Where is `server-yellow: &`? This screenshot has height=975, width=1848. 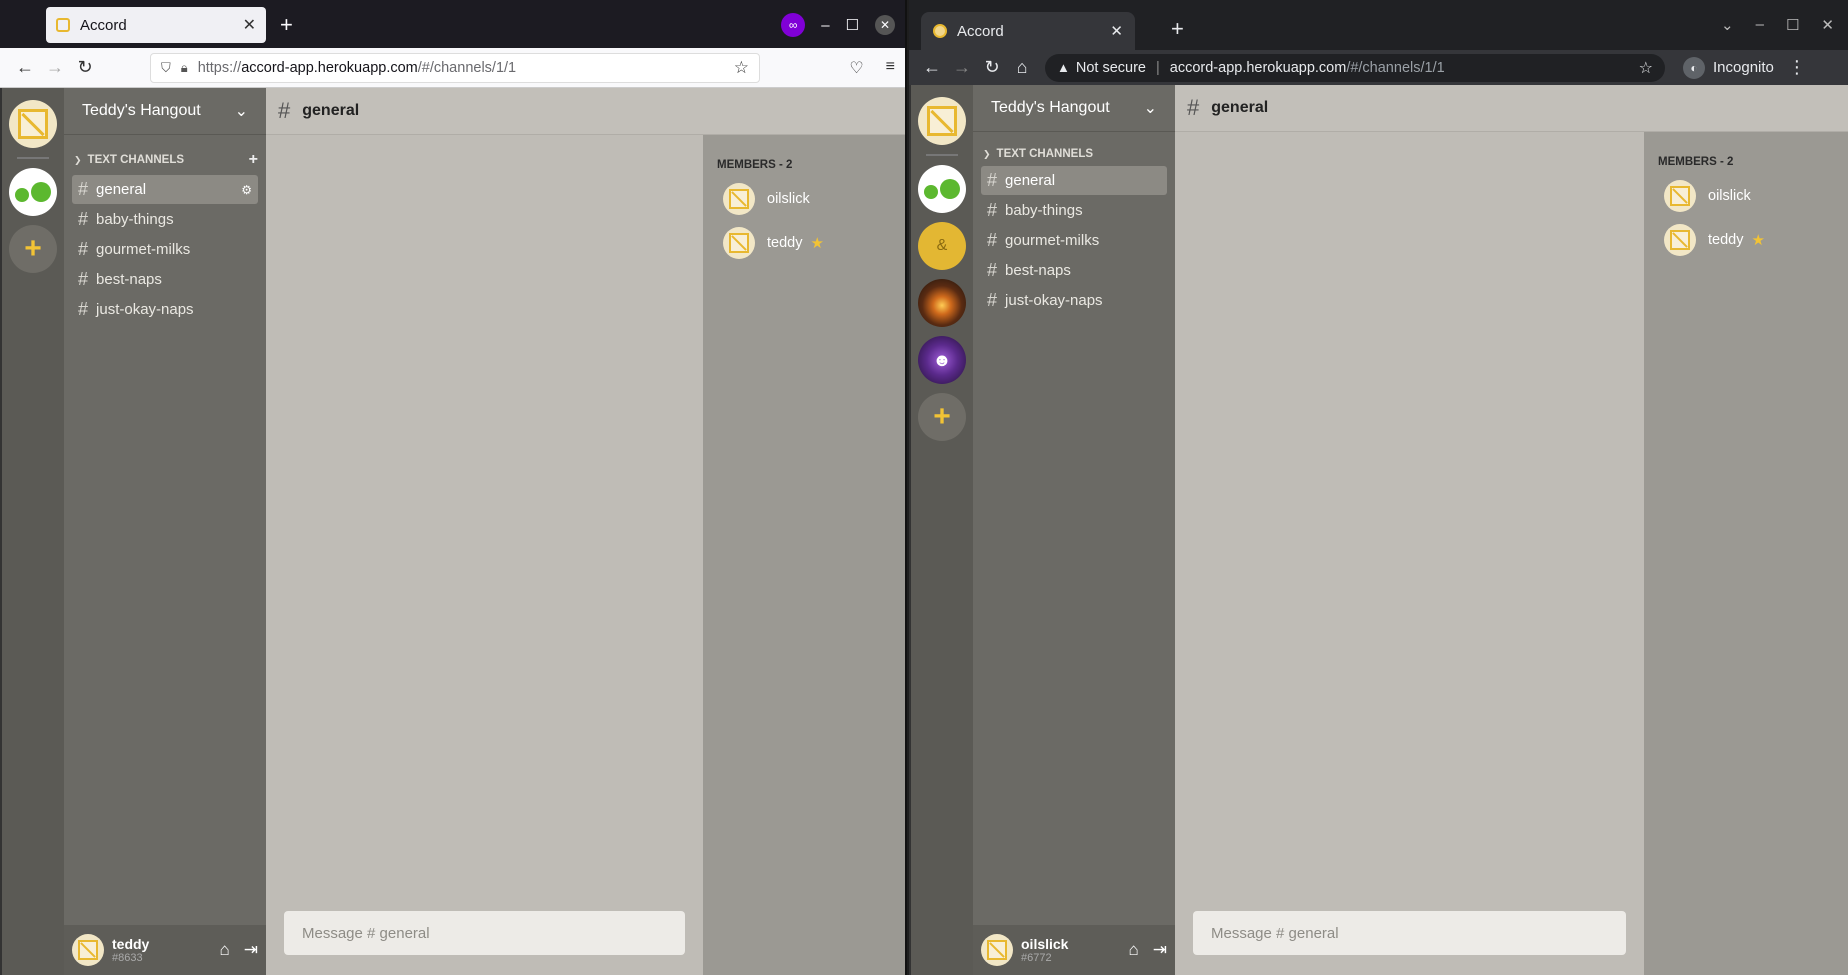
server-yellow: & is located at coordinates (942, 246).